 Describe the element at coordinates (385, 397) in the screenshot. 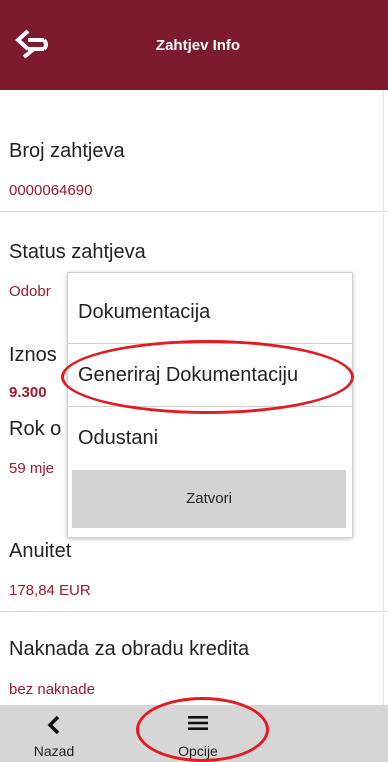

I see `scroll-edge` at that location.